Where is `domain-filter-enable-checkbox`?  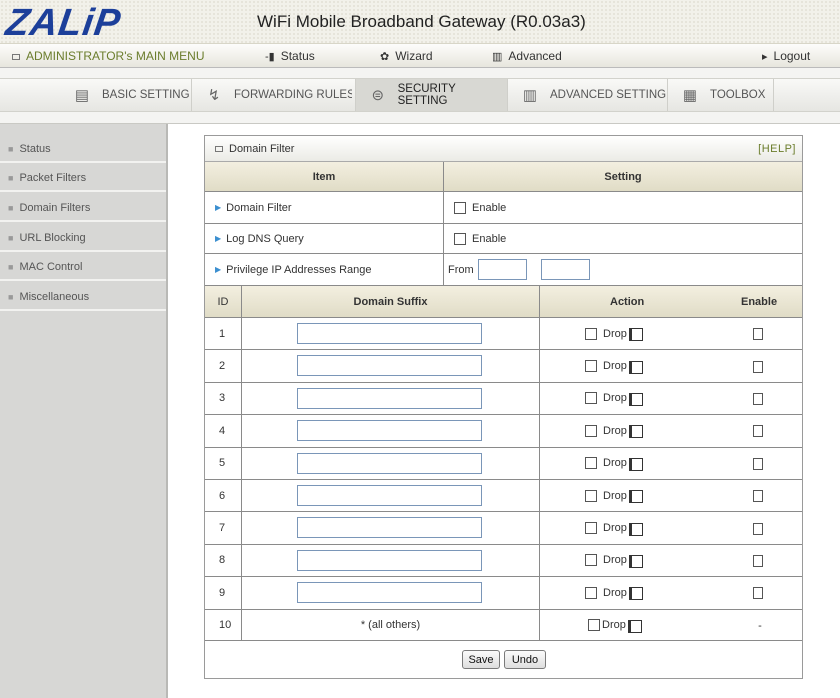
domain-filter-enable-checkbox is located at coordinates (460, 207).